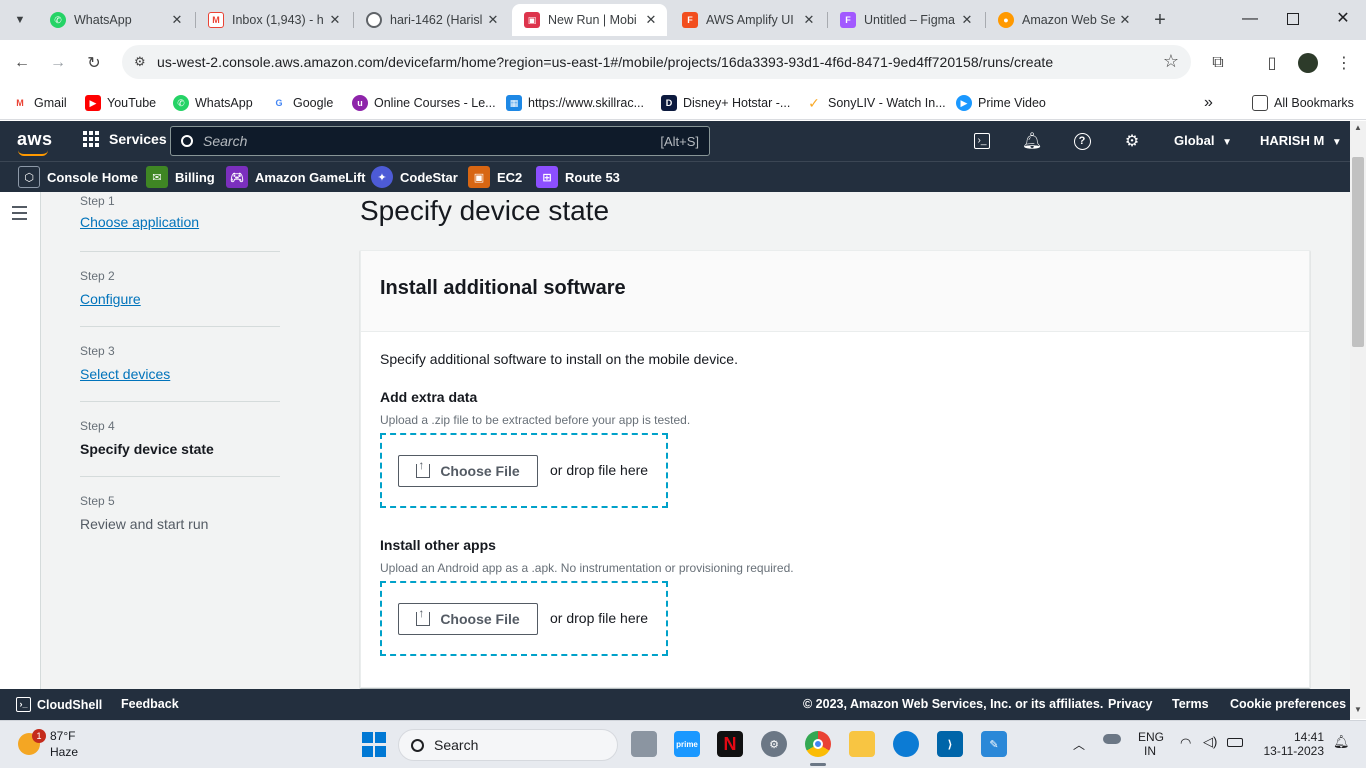 Image resolution: width=1366 pixels, height=768 pixels. I want to click on region-selector: Global ▼, so click(1203, 140).